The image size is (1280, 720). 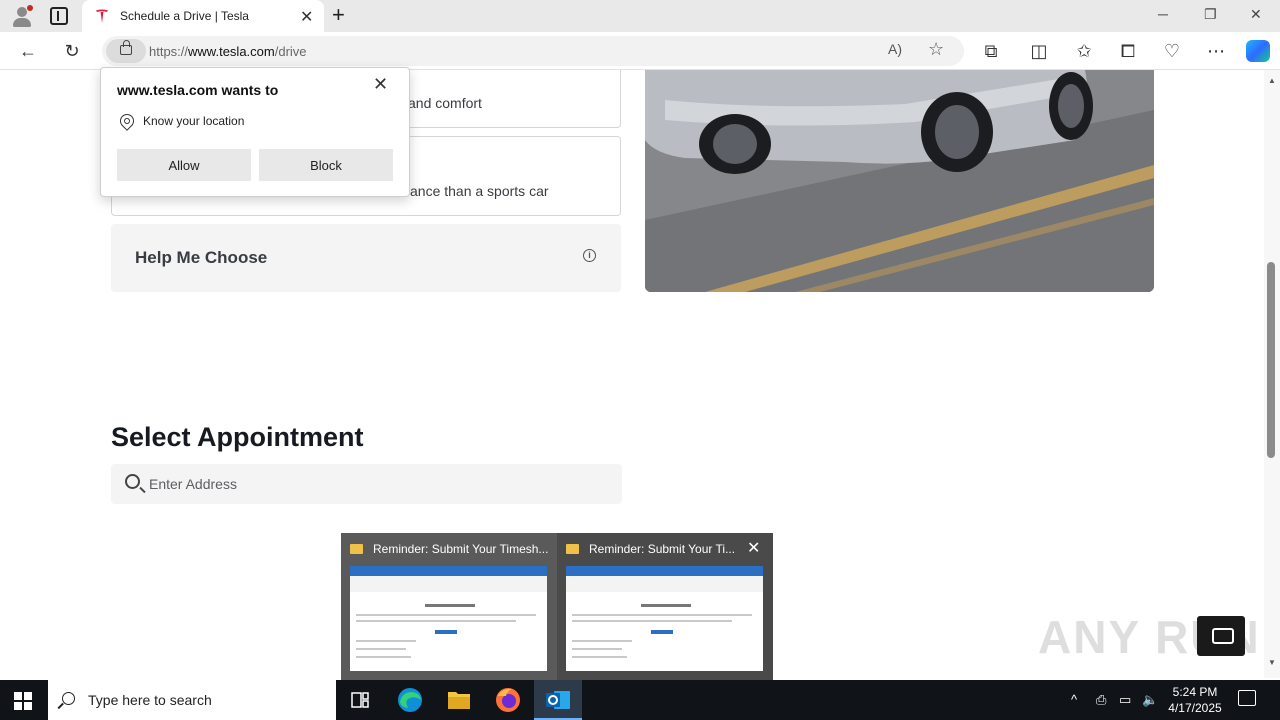 I want to click on permission-close-icon: ✕, so click(x=380, y=84).